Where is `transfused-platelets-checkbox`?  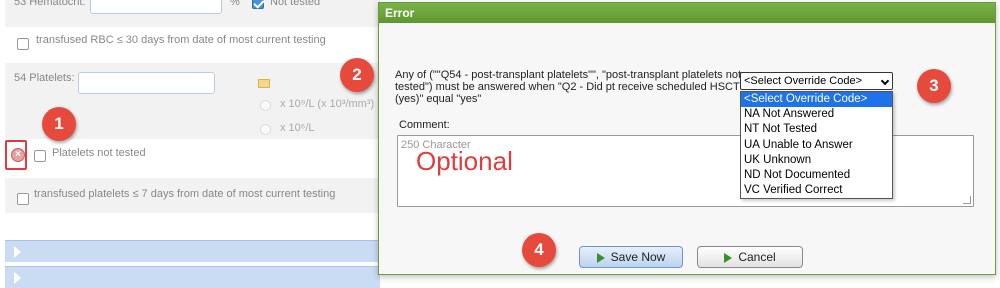 transfused-platelets-checkbox is located at coordinates (23, 199).